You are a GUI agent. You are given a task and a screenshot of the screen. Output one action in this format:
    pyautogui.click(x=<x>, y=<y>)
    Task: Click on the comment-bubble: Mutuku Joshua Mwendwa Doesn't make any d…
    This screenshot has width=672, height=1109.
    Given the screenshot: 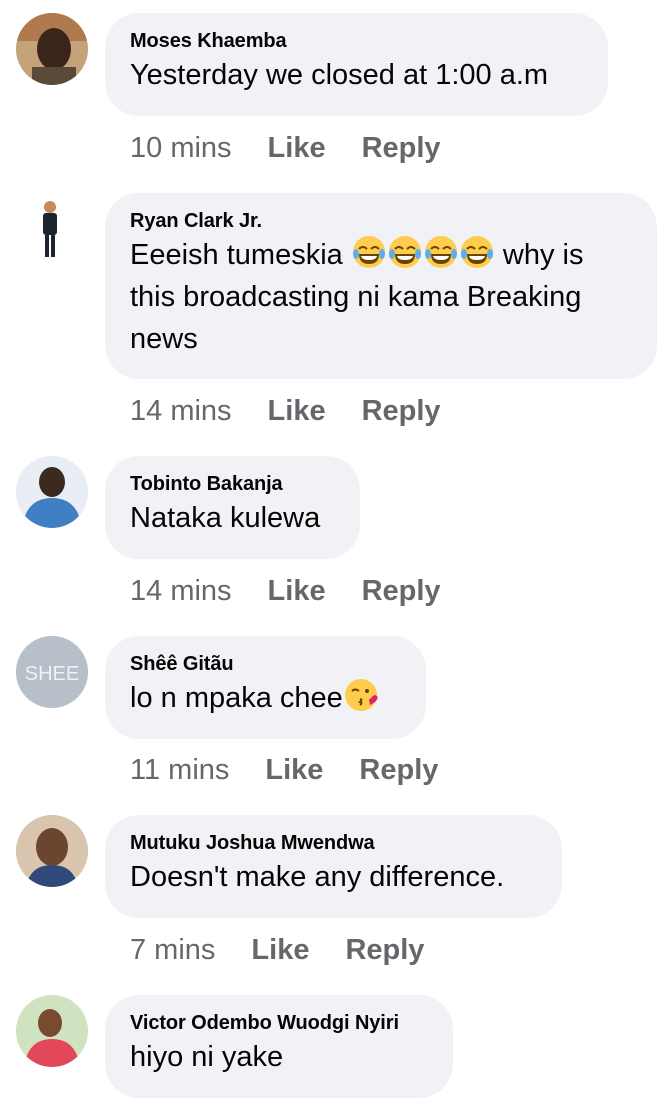 What is the action you would take?
    pyautogui.click(x=333, y=866)
    